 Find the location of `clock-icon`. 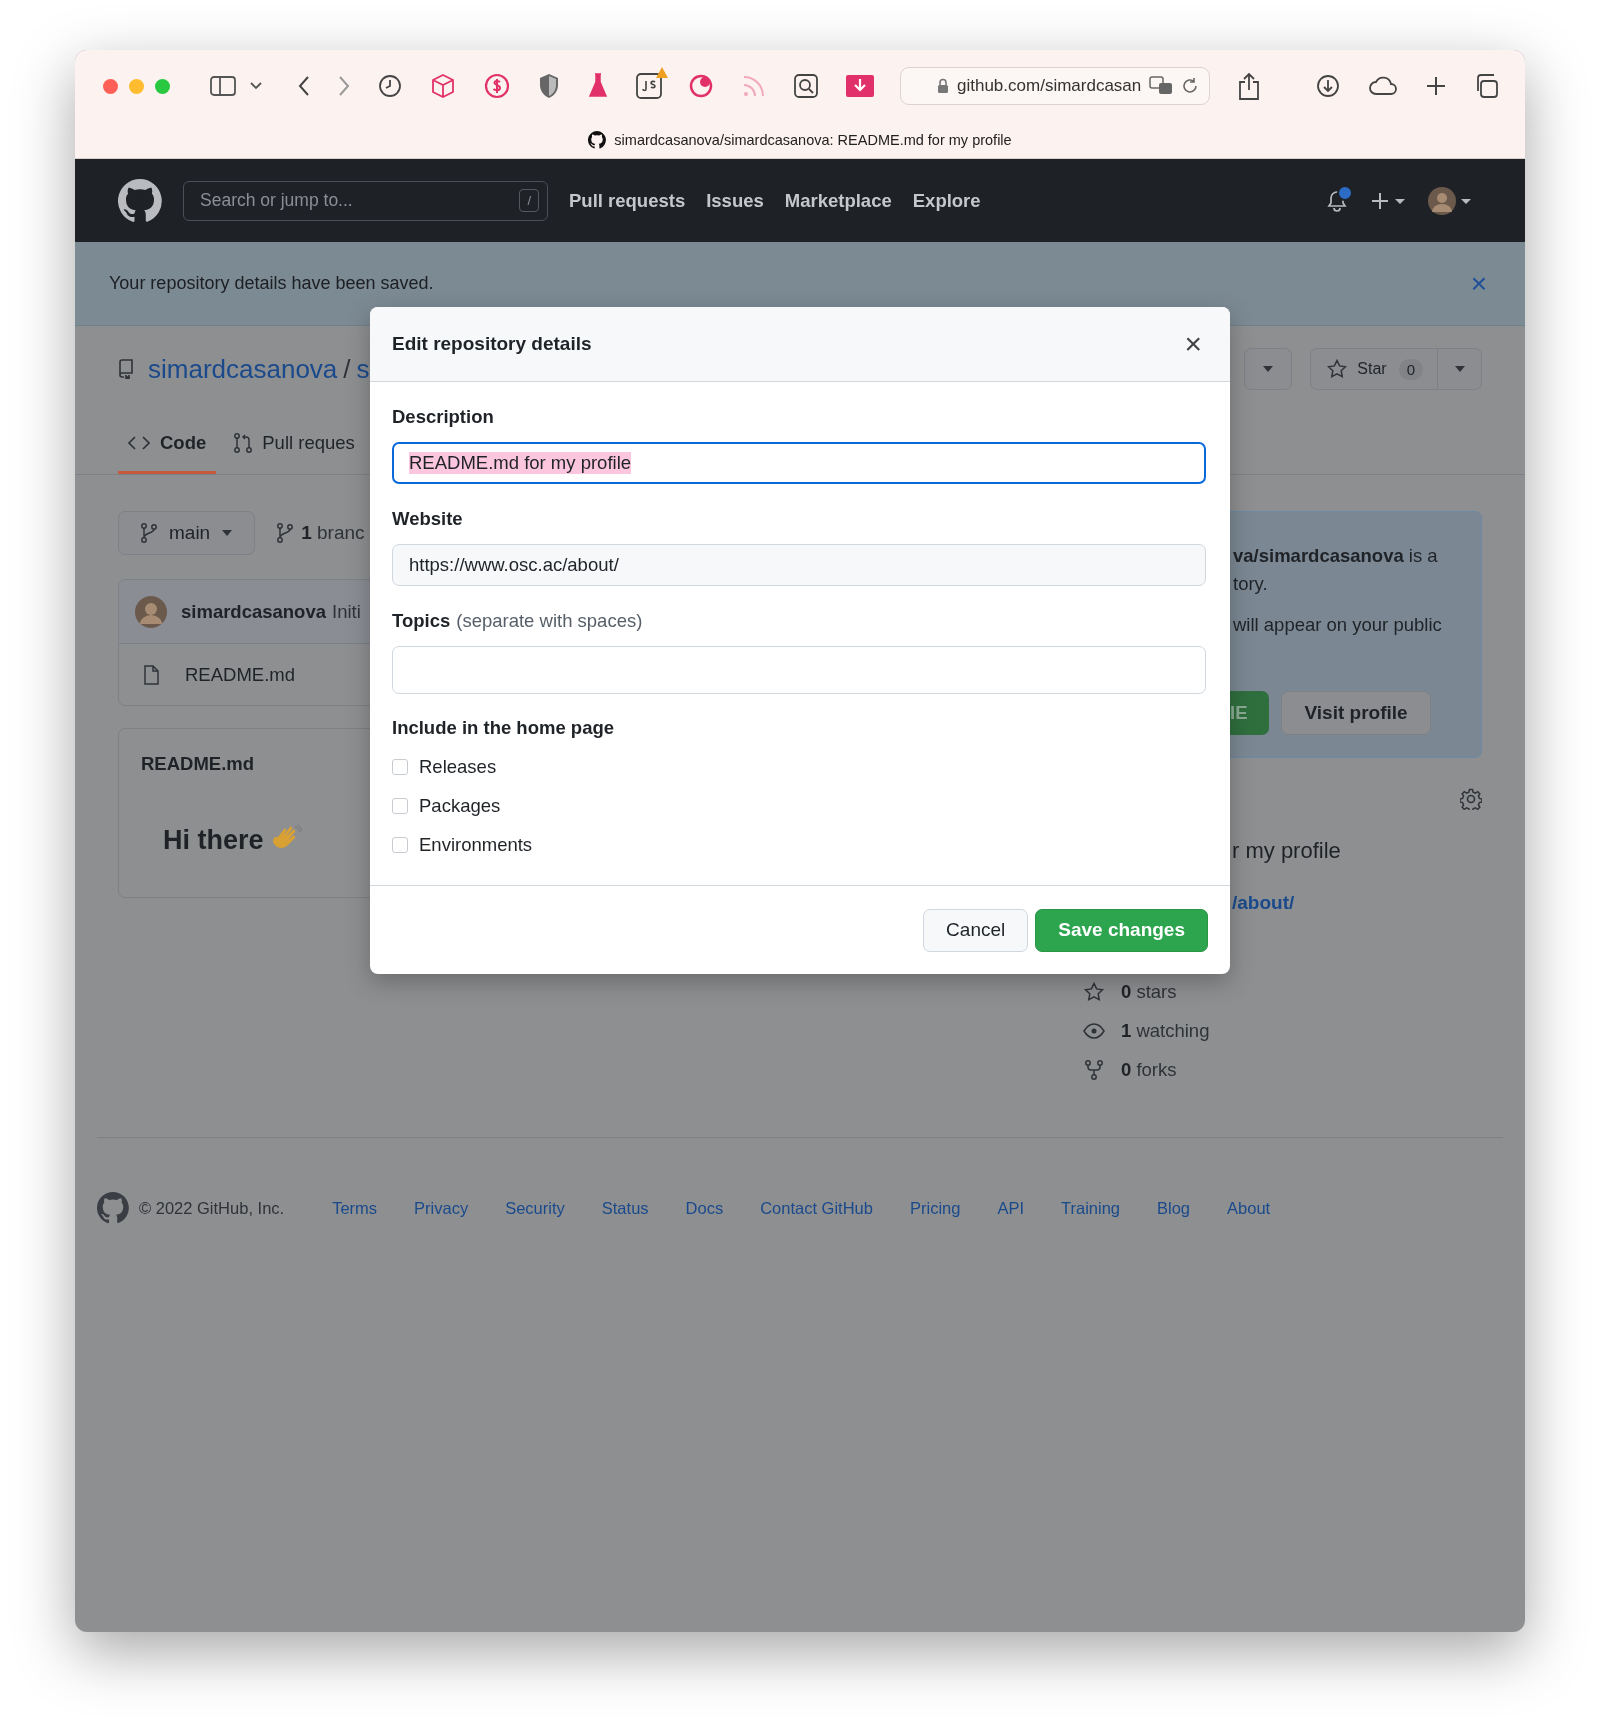

clock-icon is located at coordinates (390, 86).